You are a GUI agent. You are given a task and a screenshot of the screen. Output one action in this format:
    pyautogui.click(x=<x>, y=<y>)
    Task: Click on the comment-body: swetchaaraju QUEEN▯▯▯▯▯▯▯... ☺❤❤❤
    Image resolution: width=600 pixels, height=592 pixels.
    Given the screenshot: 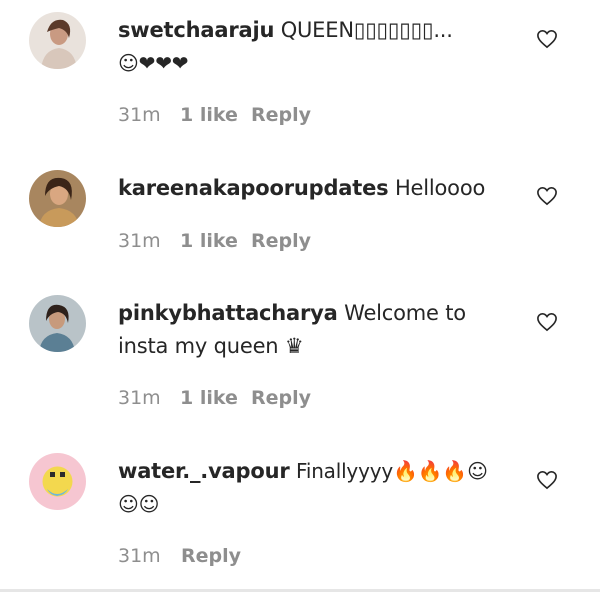 What is the action you would take?
    pyautogui.click(x=323, y=47)
    